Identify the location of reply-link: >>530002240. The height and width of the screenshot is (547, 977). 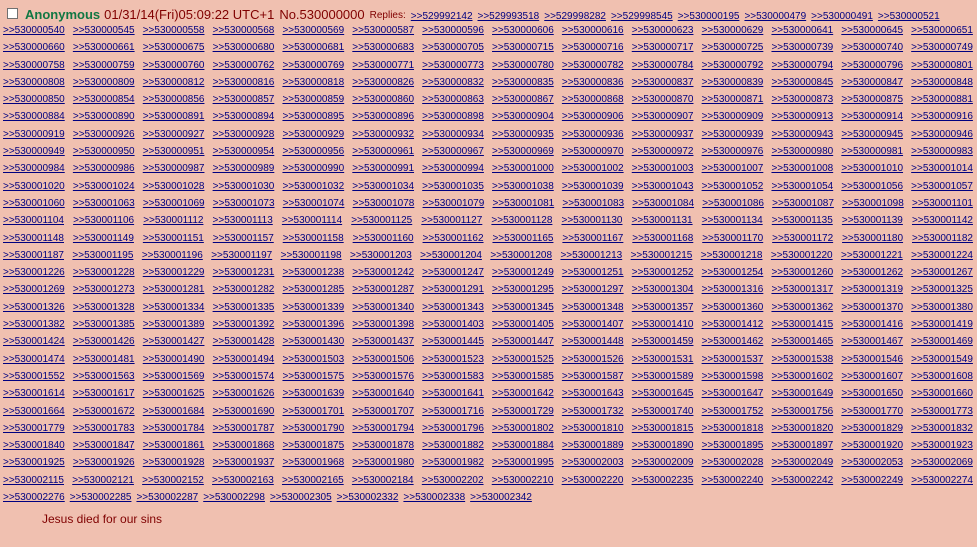
(732, 480).